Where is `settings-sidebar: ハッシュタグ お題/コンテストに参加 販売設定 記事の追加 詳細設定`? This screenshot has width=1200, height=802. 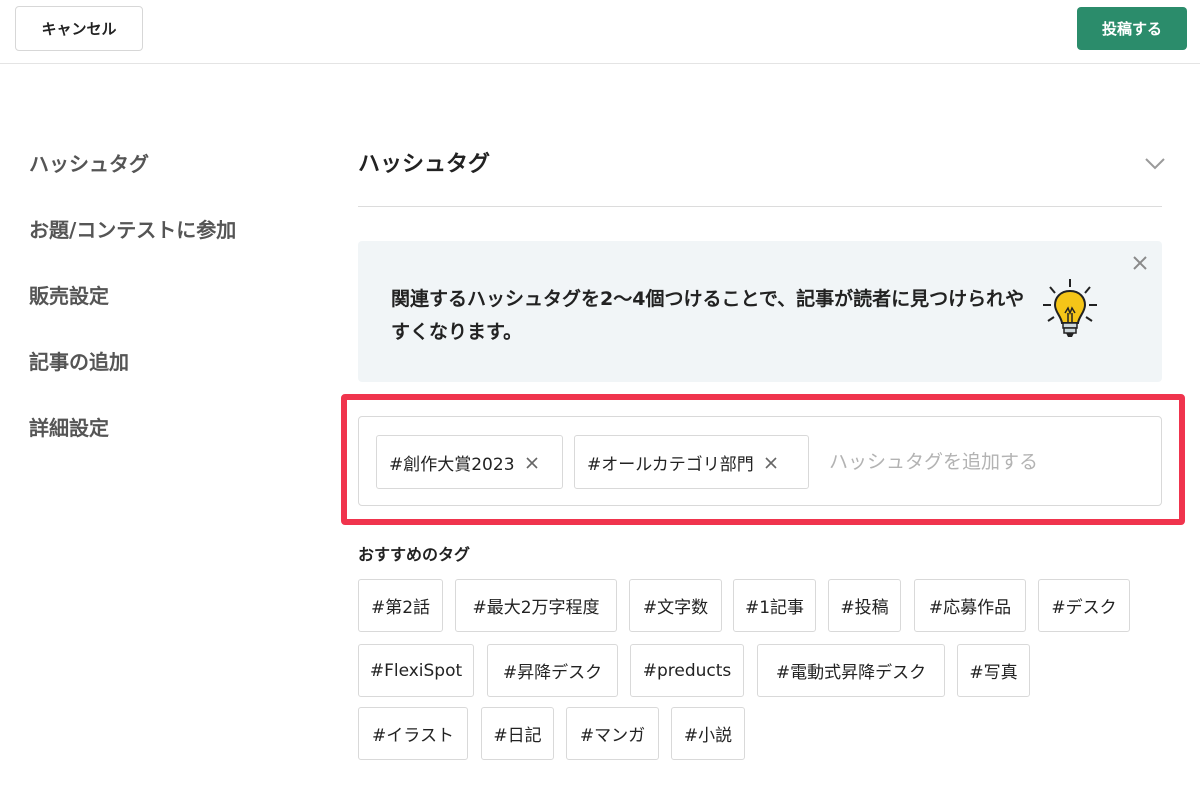
settings-sidebar: ハッシュタグ お題/コンテストに参加 販売設定 記事の追加 詳細設定 is located at coordinates (169, 313).